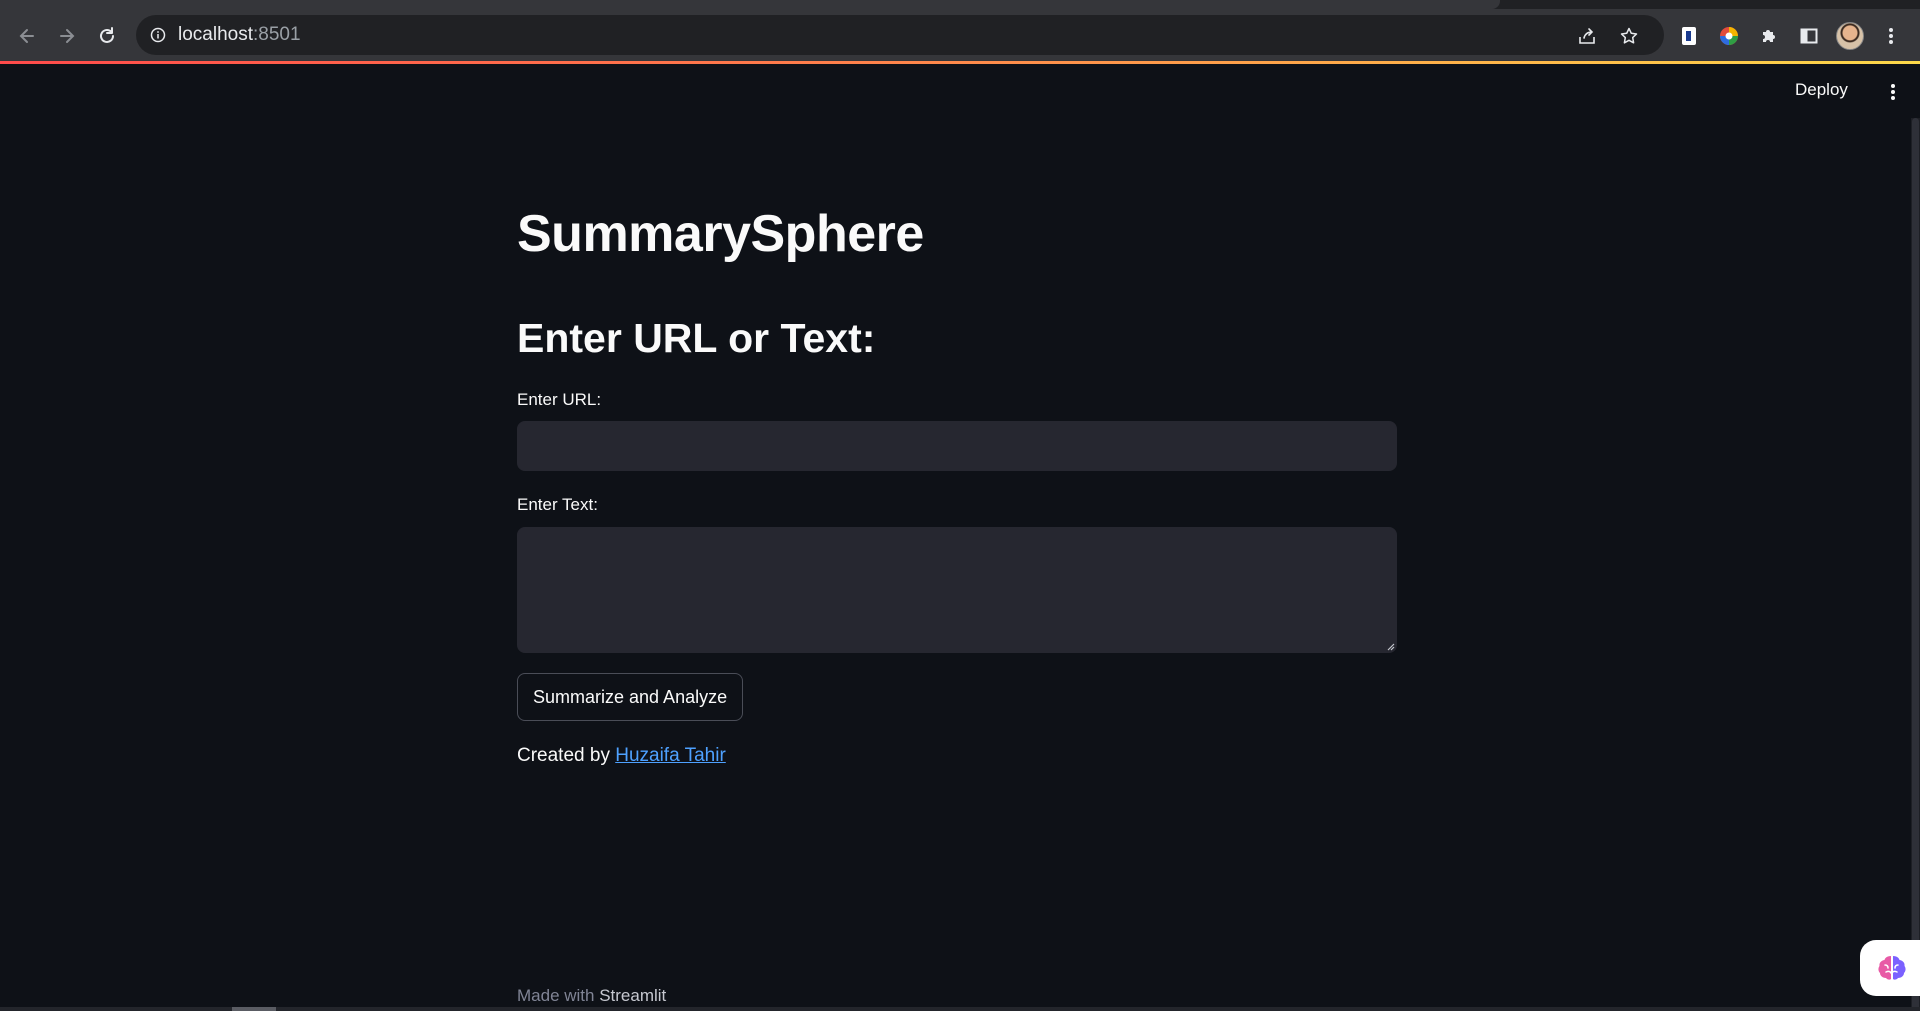  I want to click on horizontal-scrollbar-thumb, so click(254, 1009).